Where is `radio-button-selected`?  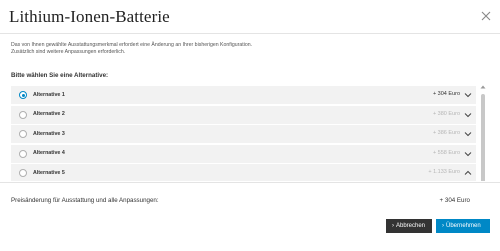 radio-button-selected is located at coordinates (23, 95).